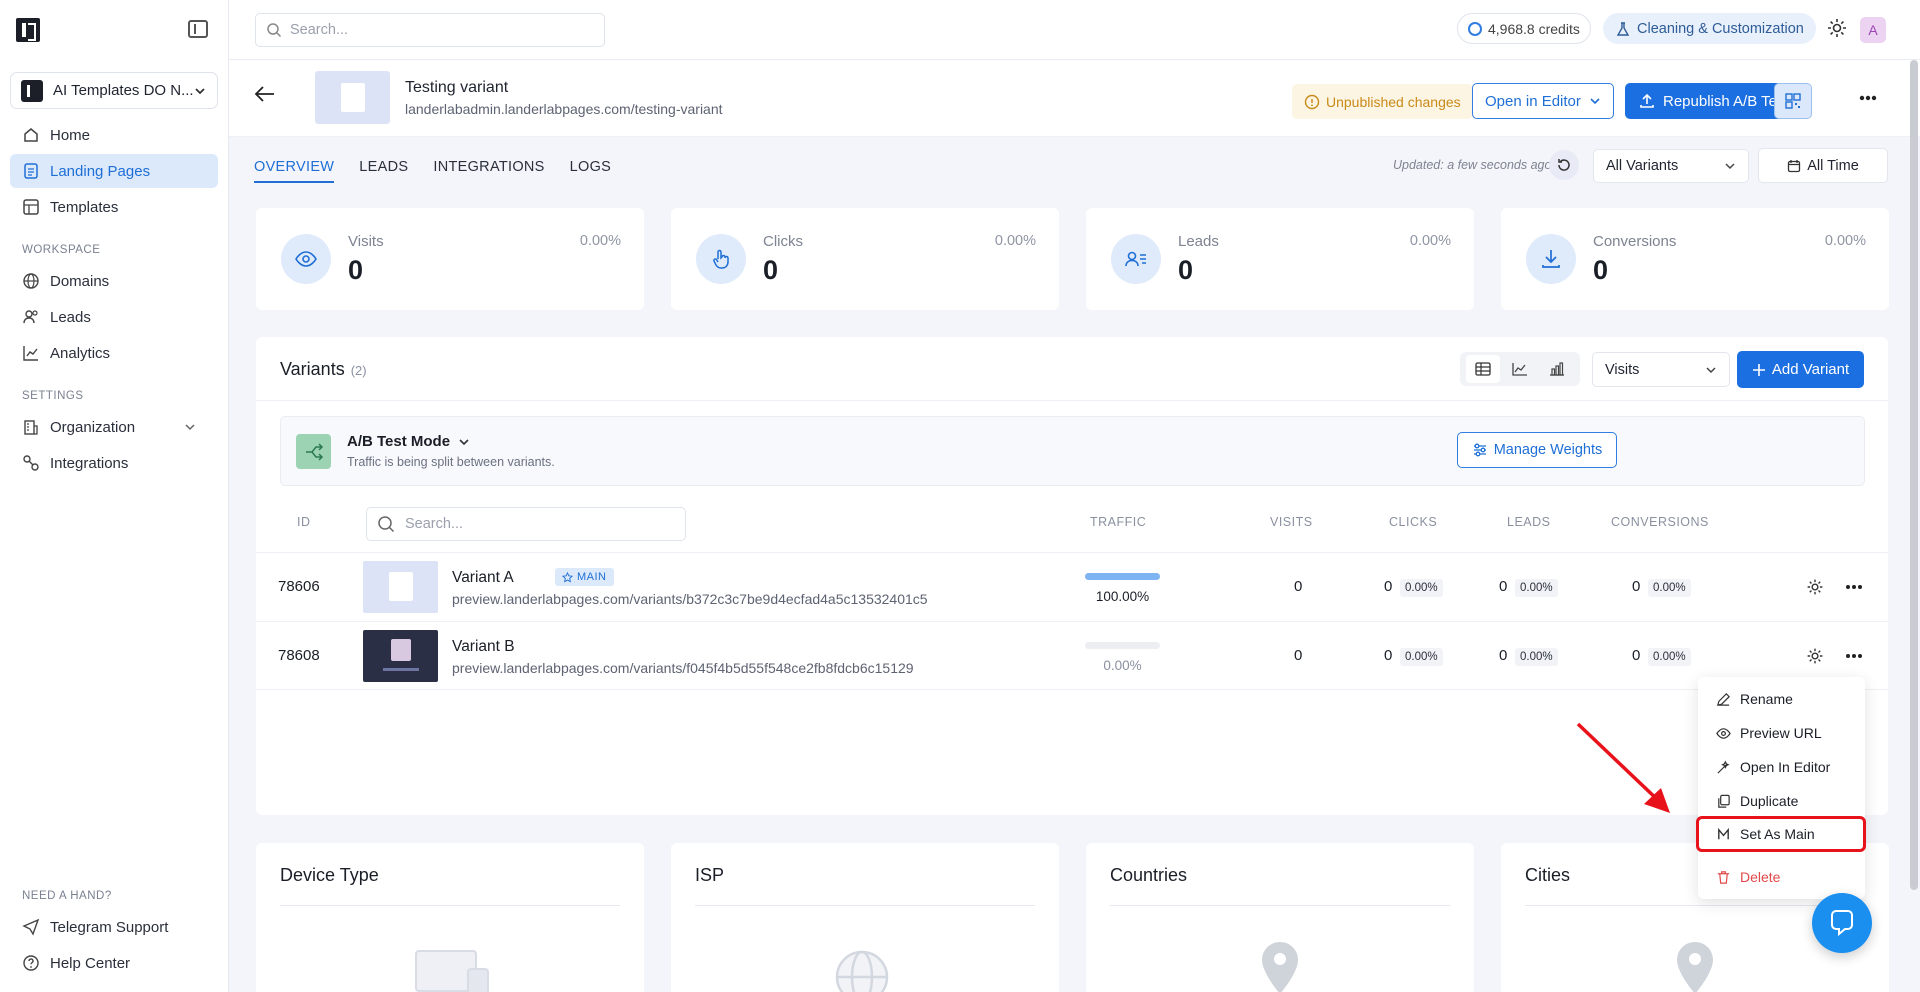 Image resolution: width=1920 pixels, height=992 pixels. Describe the element at coordinates (1536, 657) in the screenshot. I see `leads-percent: 0.00%` at that location.